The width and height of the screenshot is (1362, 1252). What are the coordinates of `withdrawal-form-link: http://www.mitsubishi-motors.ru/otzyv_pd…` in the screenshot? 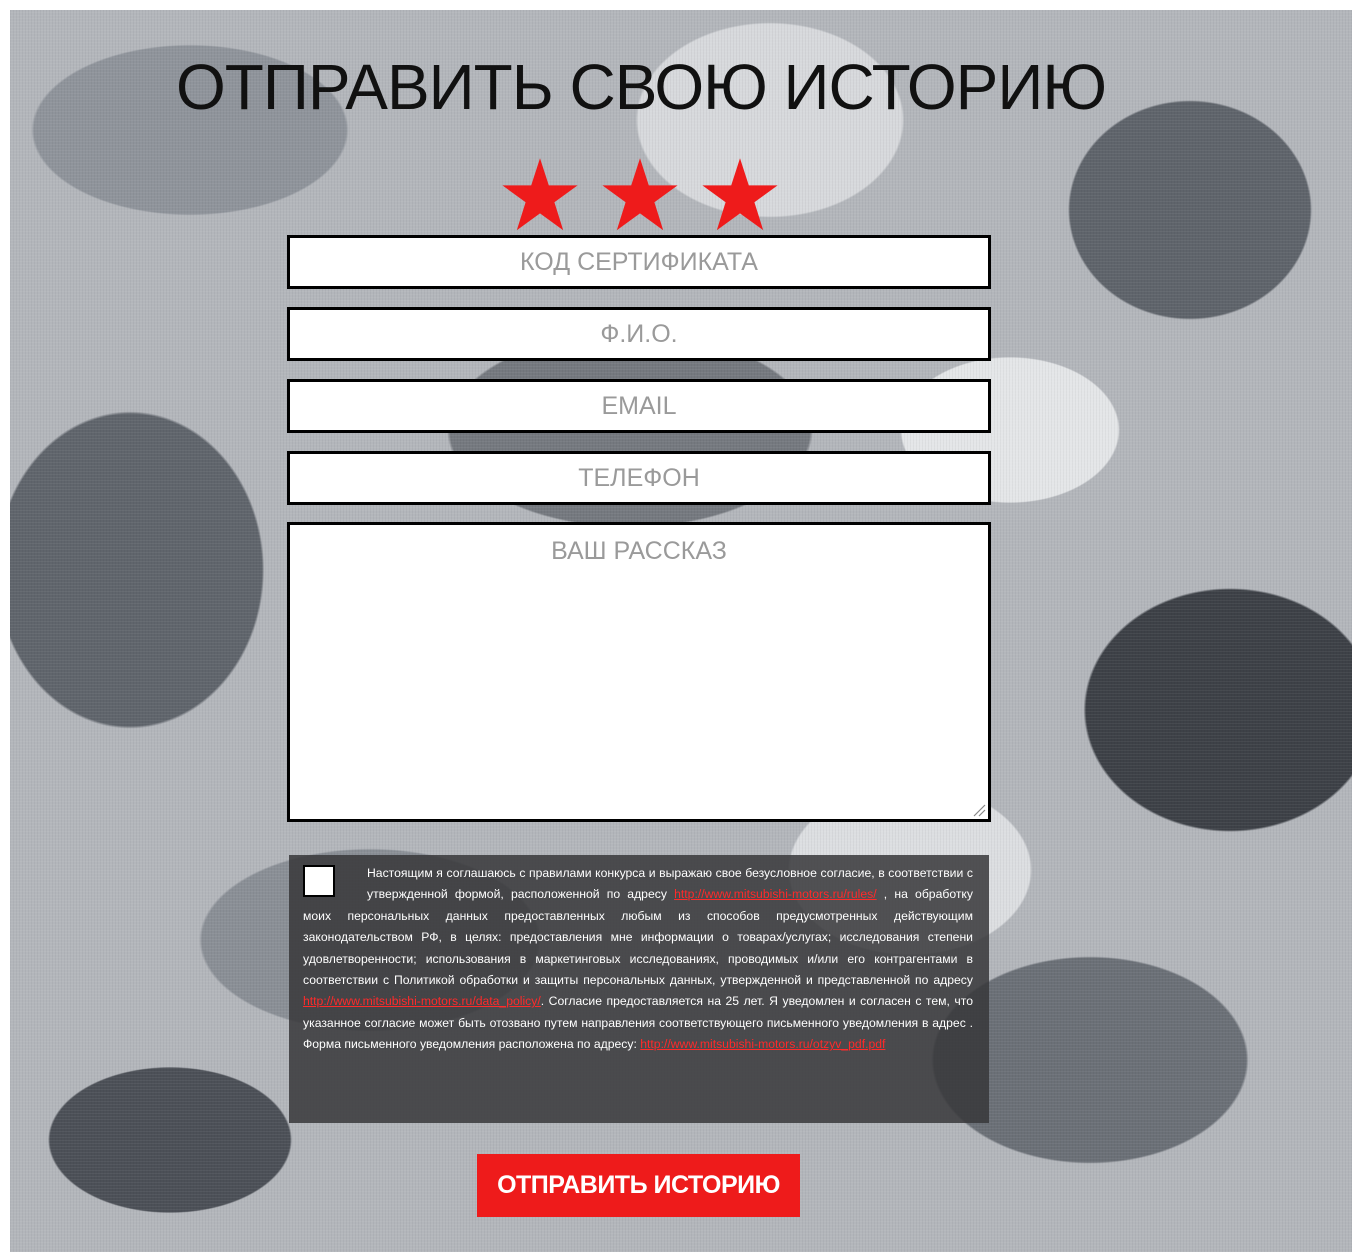 It's located at (762, 1044).